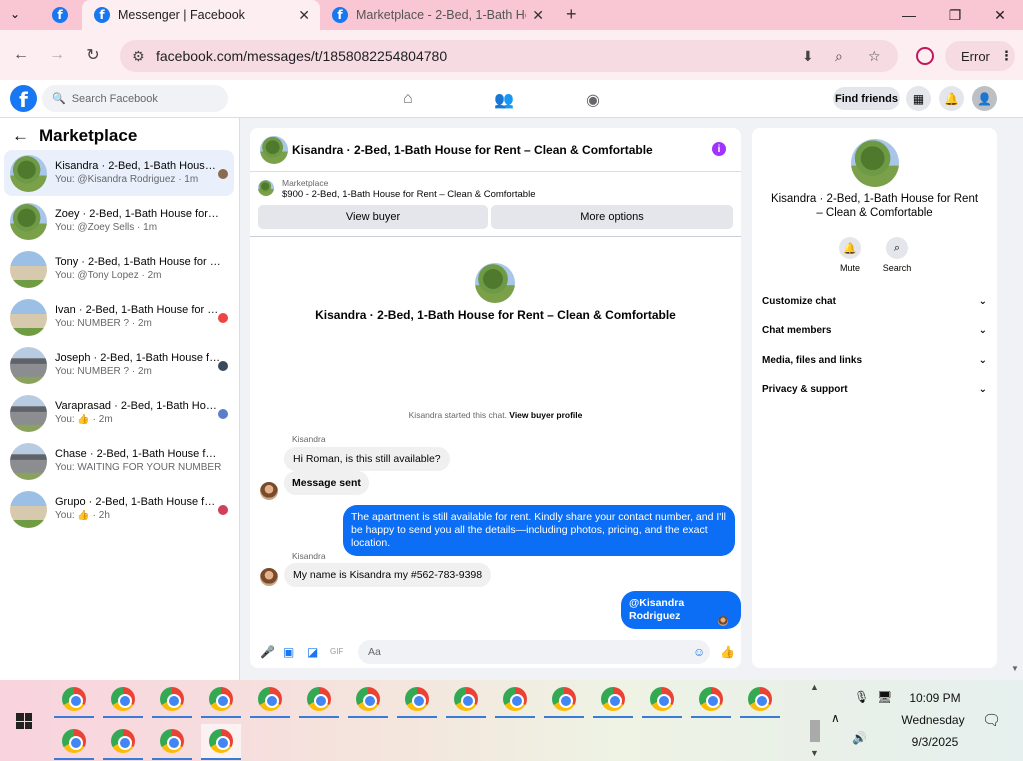  I want to click on site-info-icon: ⚙, so click(138, 56).